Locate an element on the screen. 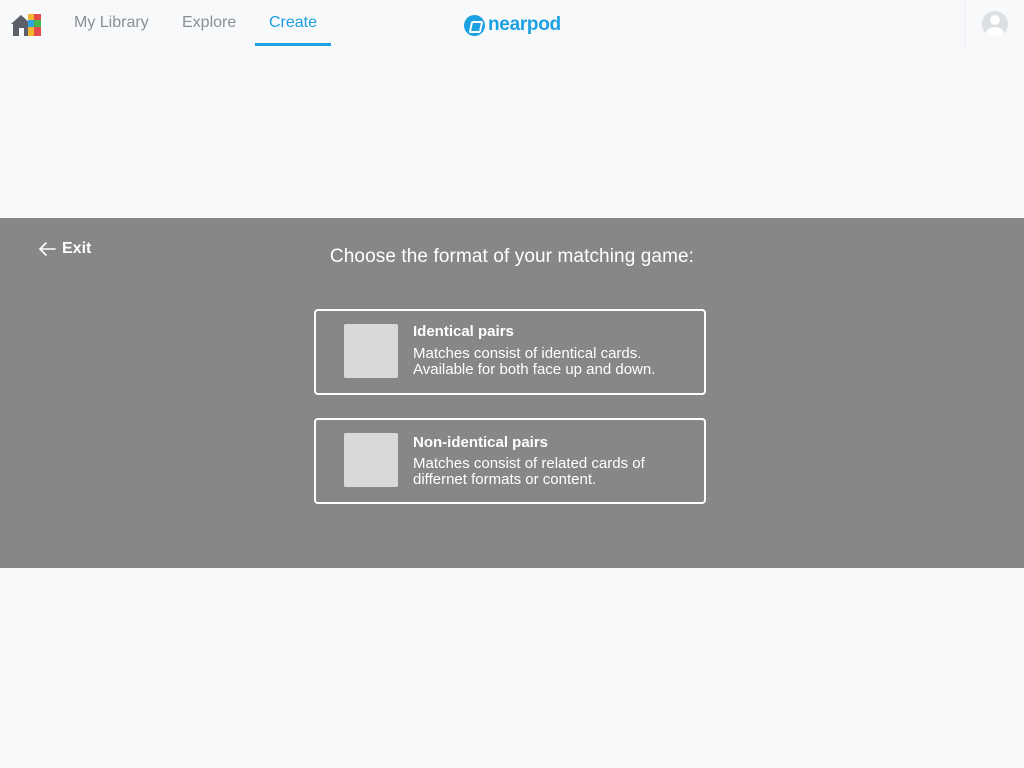 This screenshot has height=768, width=1024. tab-explore: Explore is located at coordinates (209, 23).